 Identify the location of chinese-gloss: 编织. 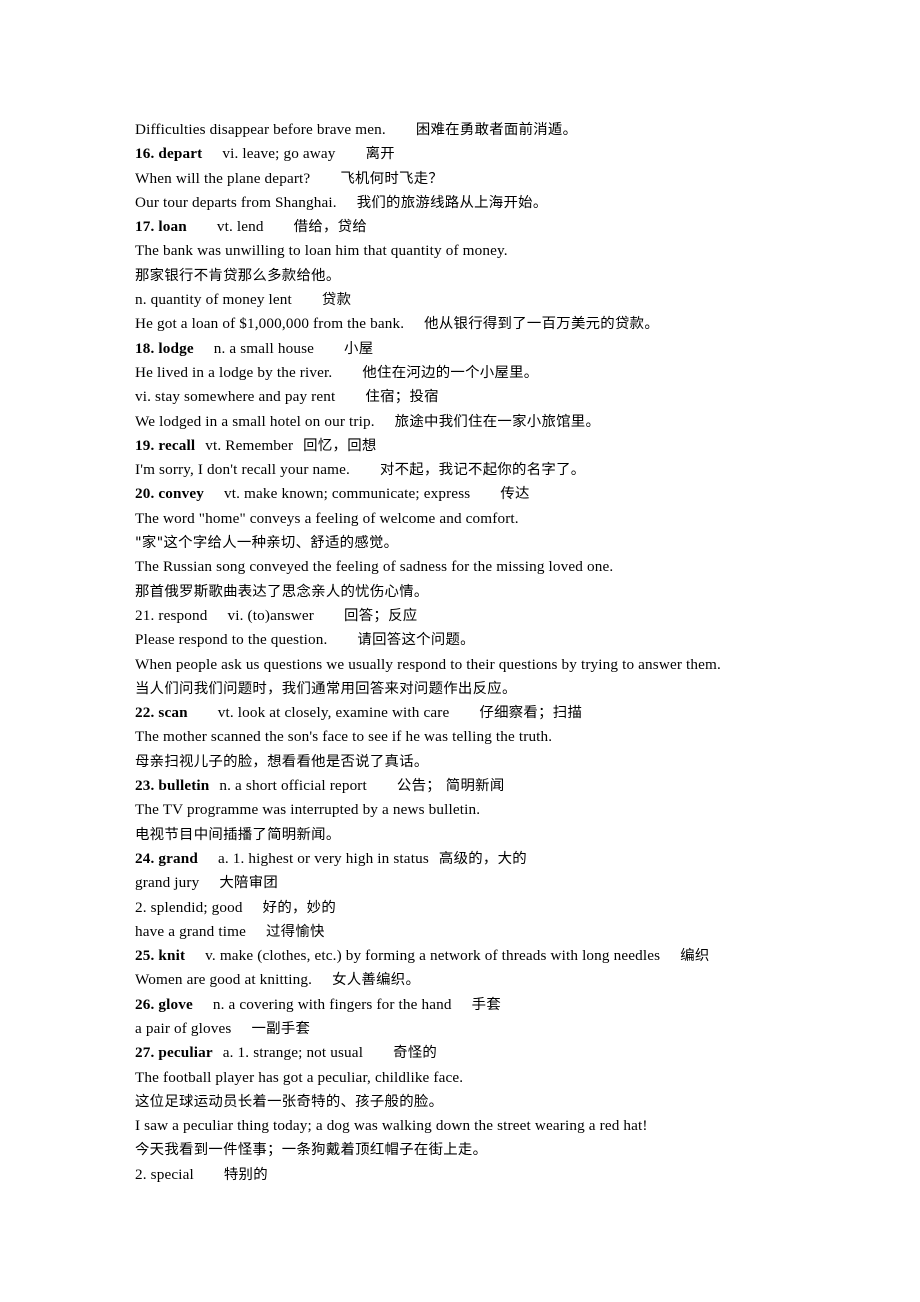
(695, 956).